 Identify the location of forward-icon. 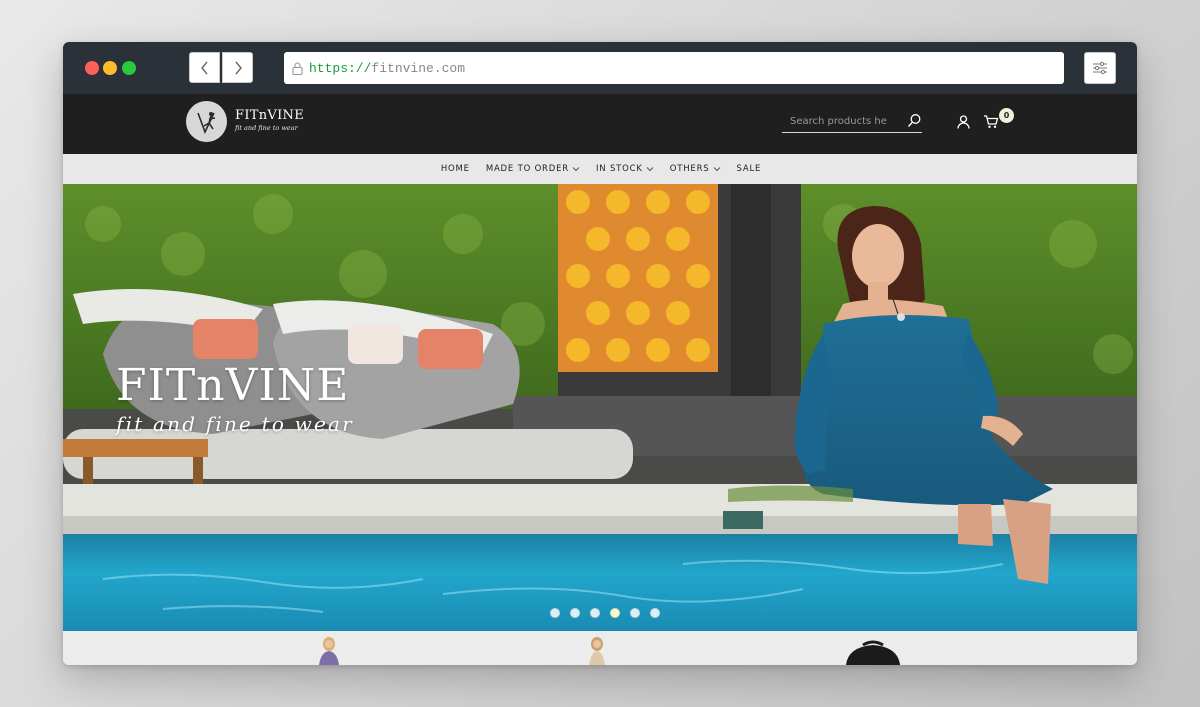
(238, 67).